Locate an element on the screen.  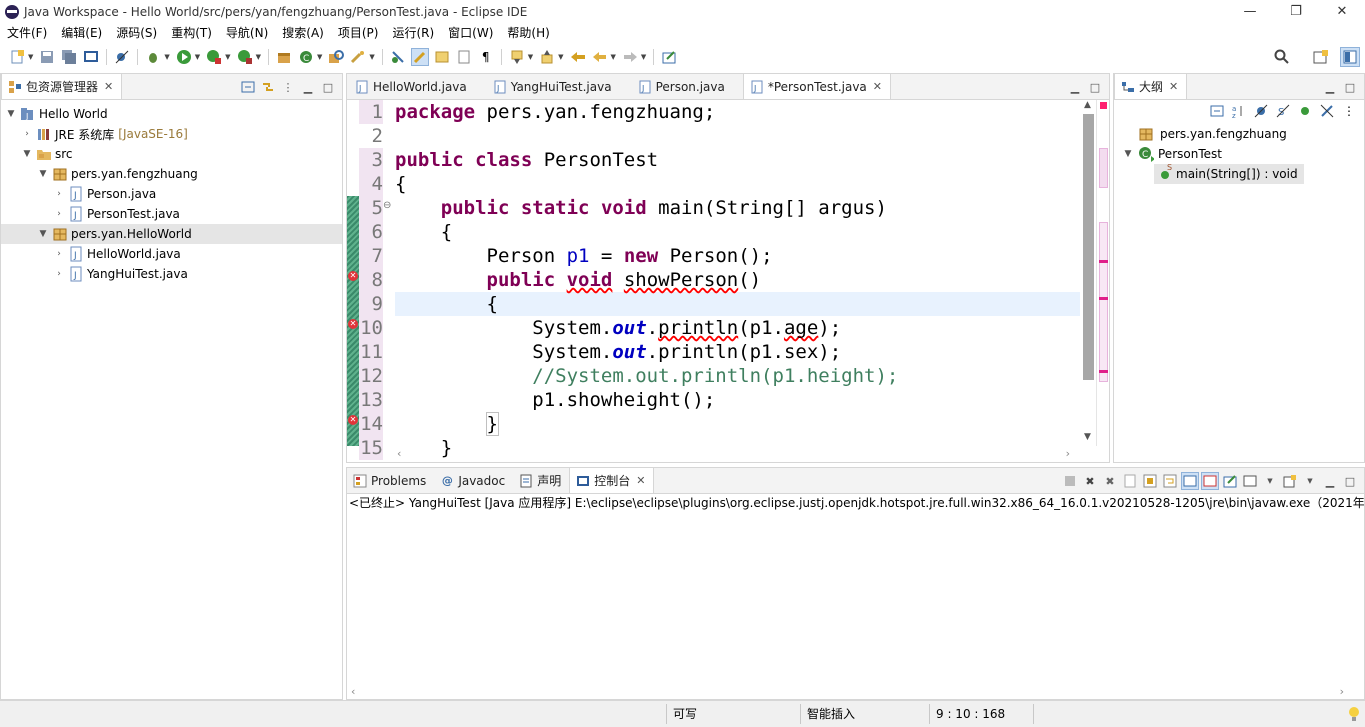
tab-package-explorer: 包资源管理器 ✕ is located at coordinates (62, 86).